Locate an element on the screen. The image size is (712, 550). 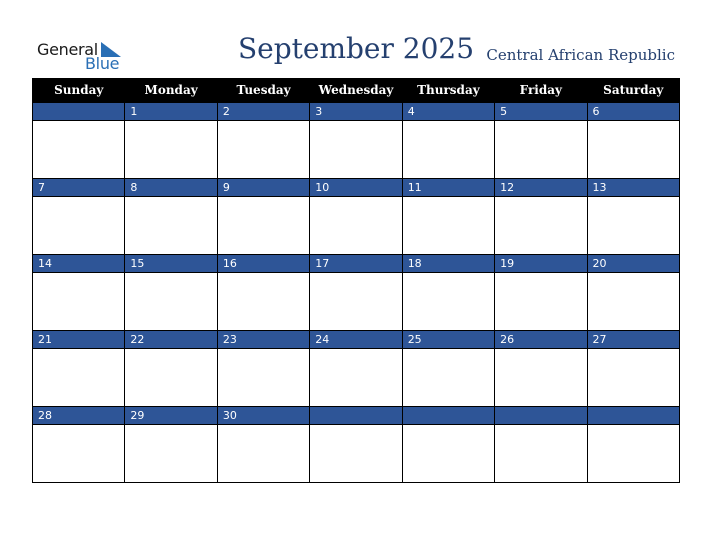
week-date-band: 123456 is located at coordinates (356, 111).